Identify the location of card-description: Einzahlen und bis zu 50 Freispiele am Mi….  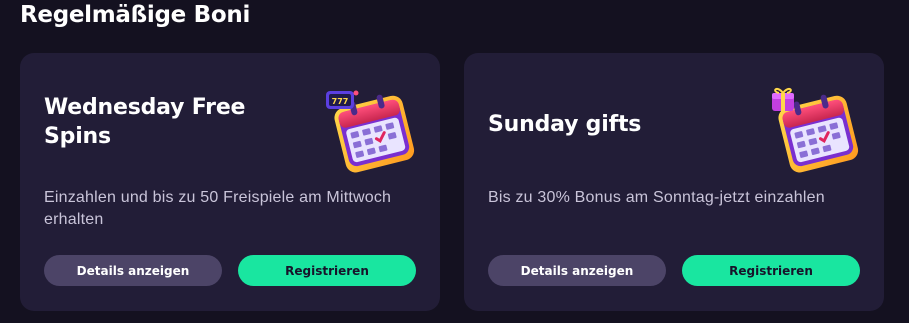
(218, 208).